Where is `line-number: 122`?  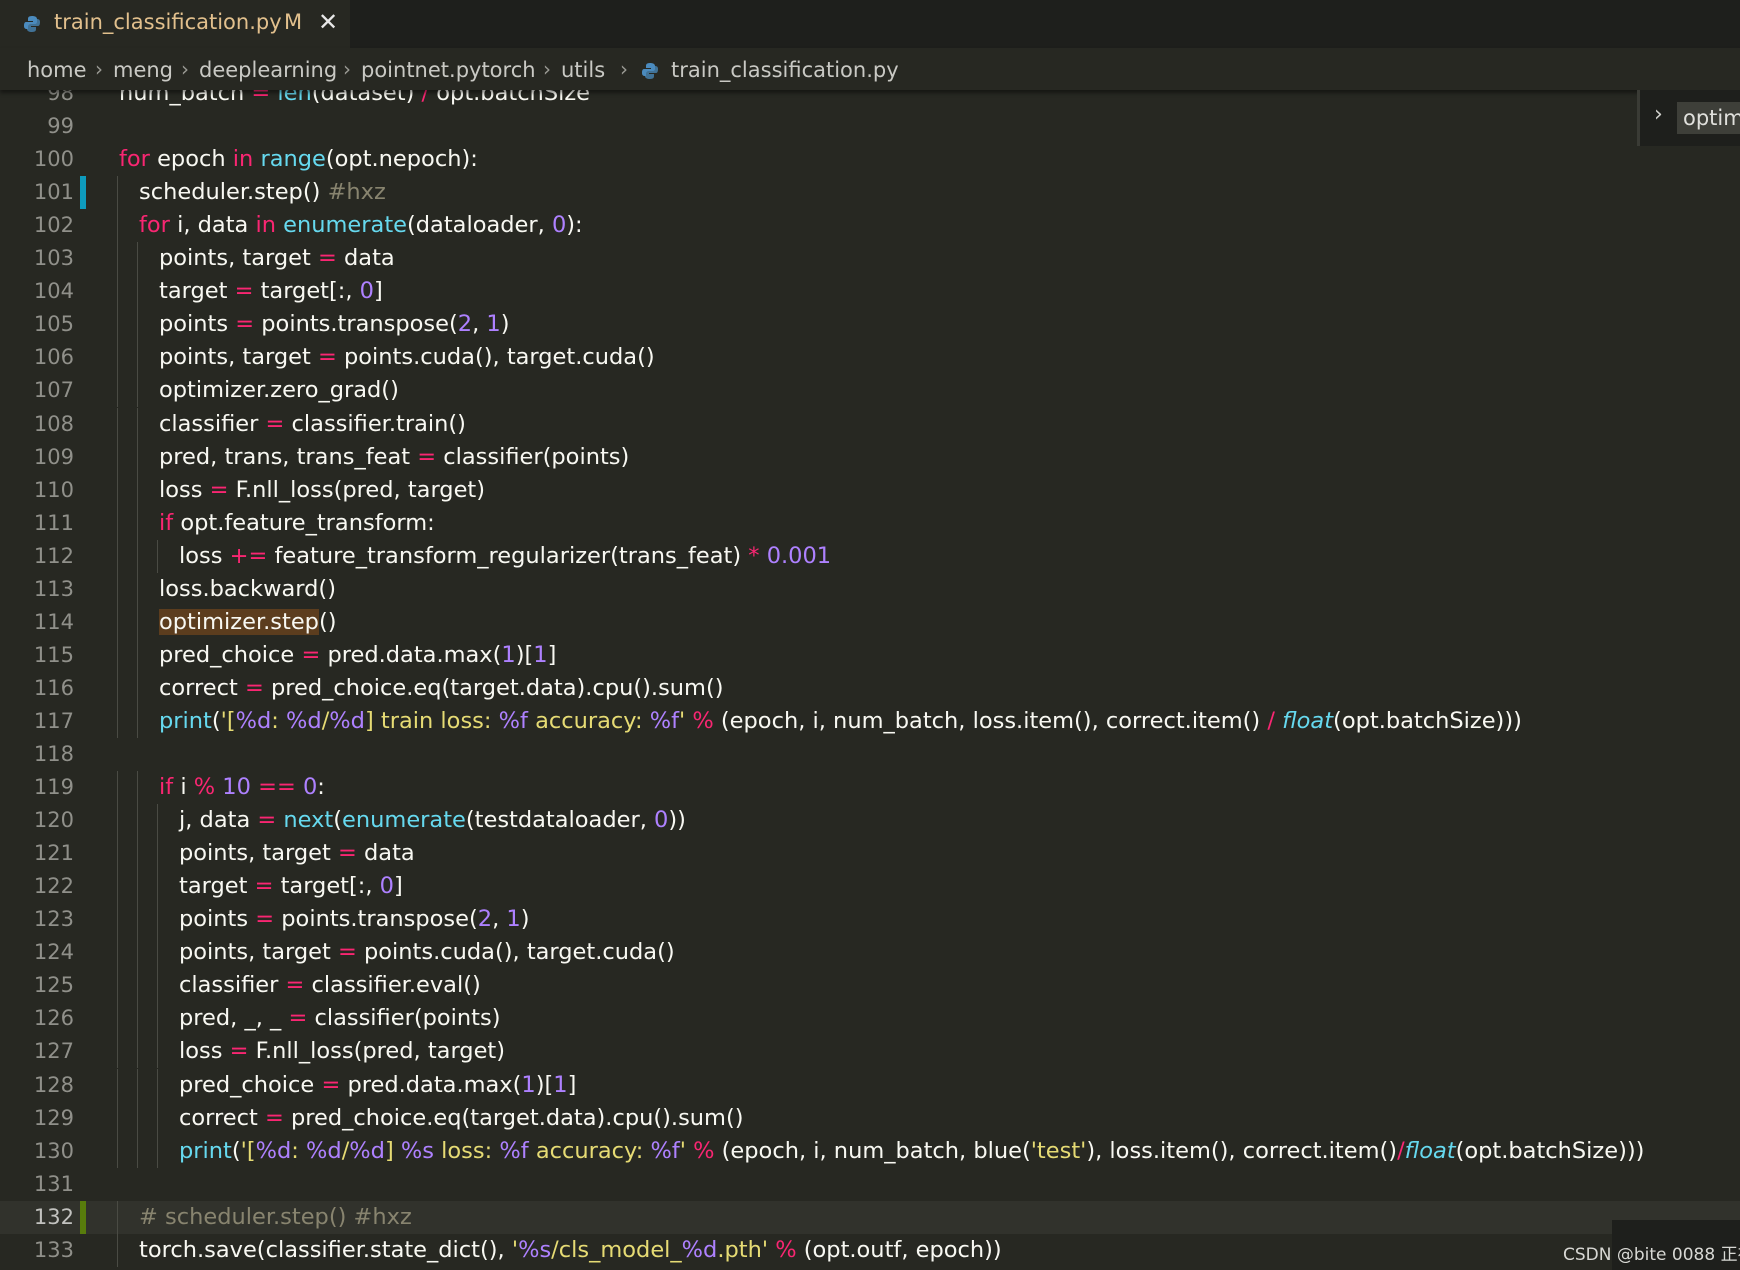
line-number: 122 is located at coordinates (53, 886).